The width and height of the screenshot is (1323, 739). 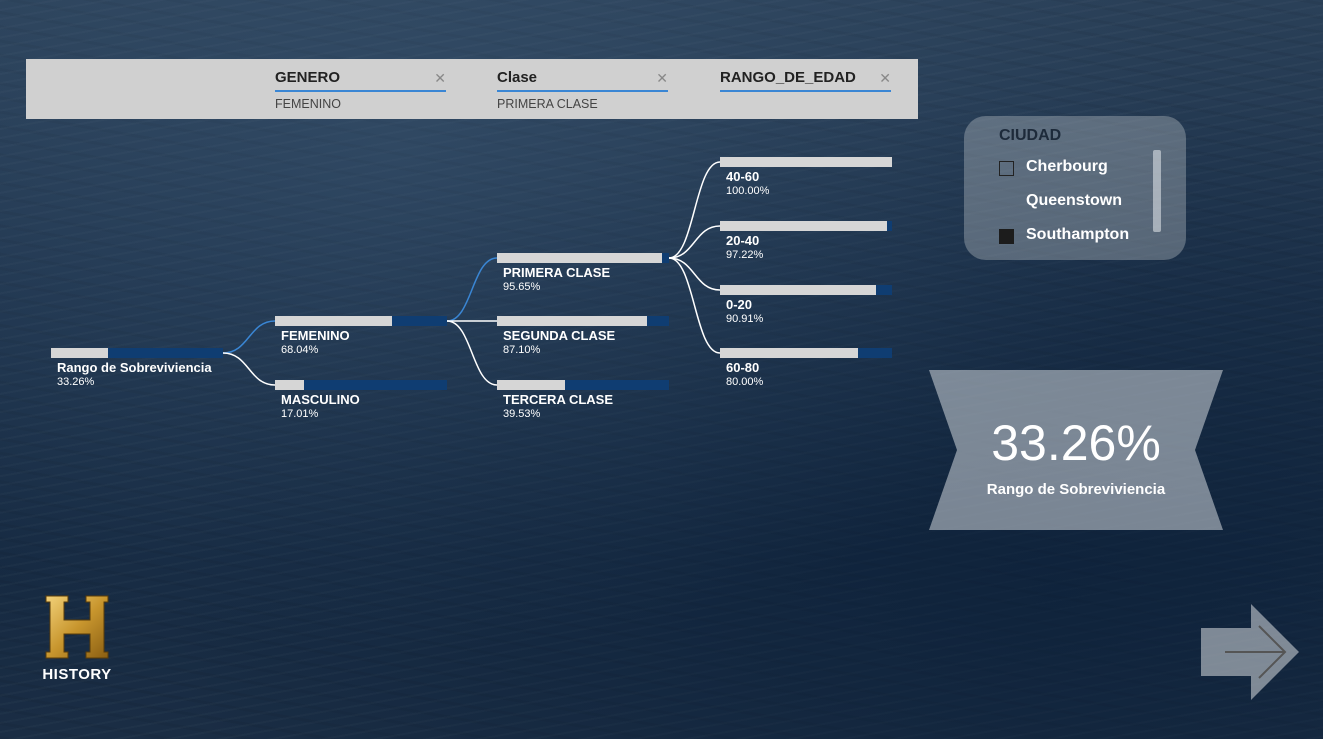 What do you see at coordinates (748, 191) in the screenshot?
I see `tree-node-pct: 100.00%` at bounding box center [748, 191].